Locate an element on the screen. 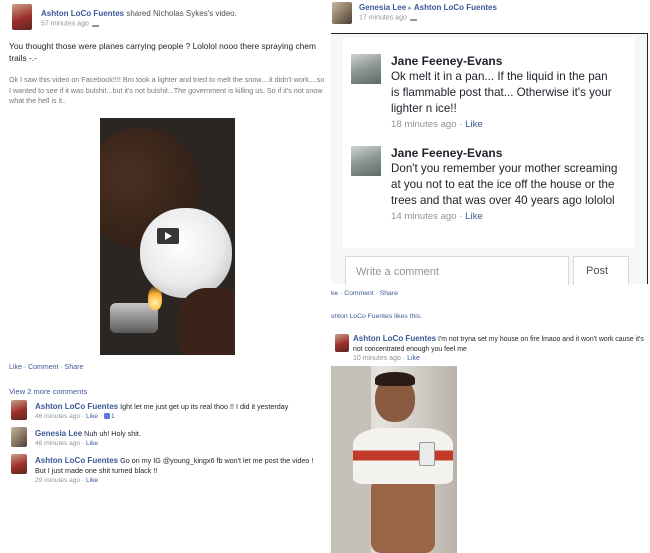  comment-meta: 14 minutes ago · Like is located at coordinates (437, 216).